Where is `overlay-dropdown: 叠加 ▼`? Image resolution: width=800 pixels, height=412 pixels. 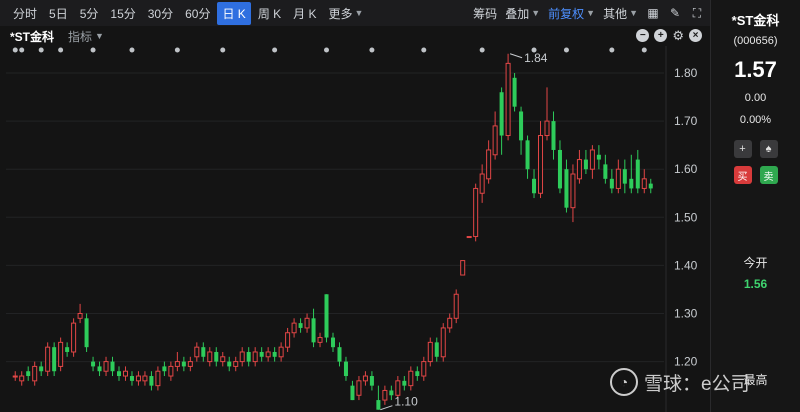
overlay-dropdown: 叠加 ▼ is located at coordinates (522, 13).